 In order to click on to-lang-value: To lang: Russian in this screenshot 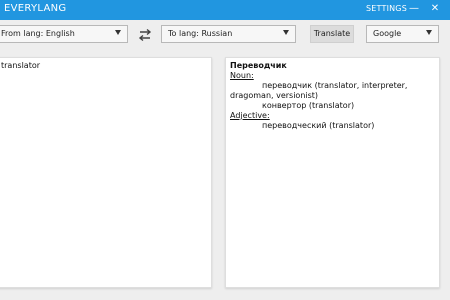, I will do `click(200, 33)`.